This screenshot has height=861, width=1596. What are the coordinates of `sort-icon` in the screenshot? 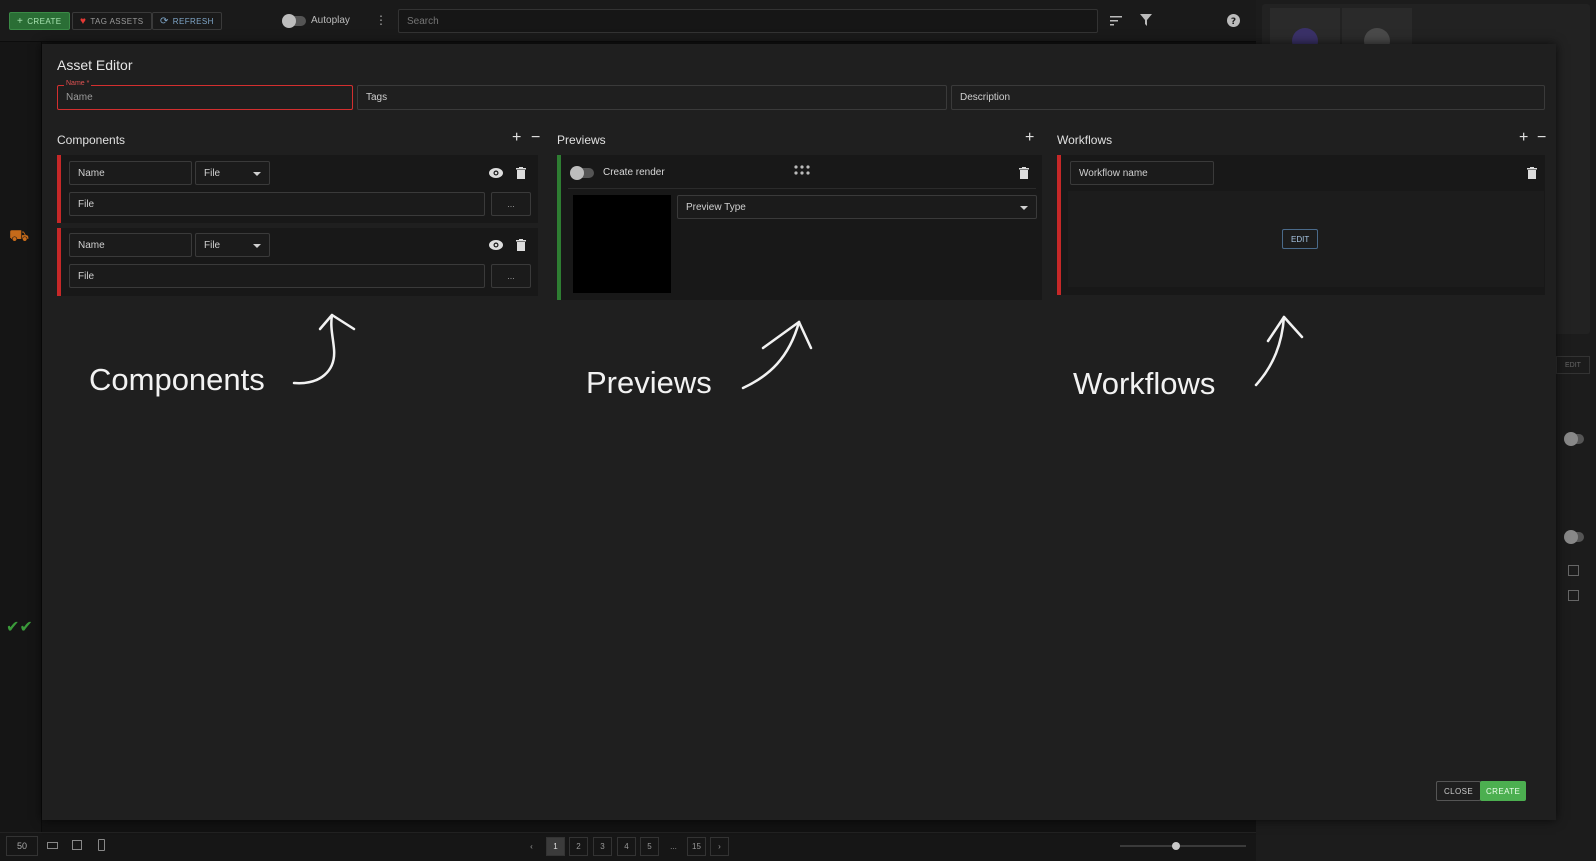 It's located at (1117, 21).